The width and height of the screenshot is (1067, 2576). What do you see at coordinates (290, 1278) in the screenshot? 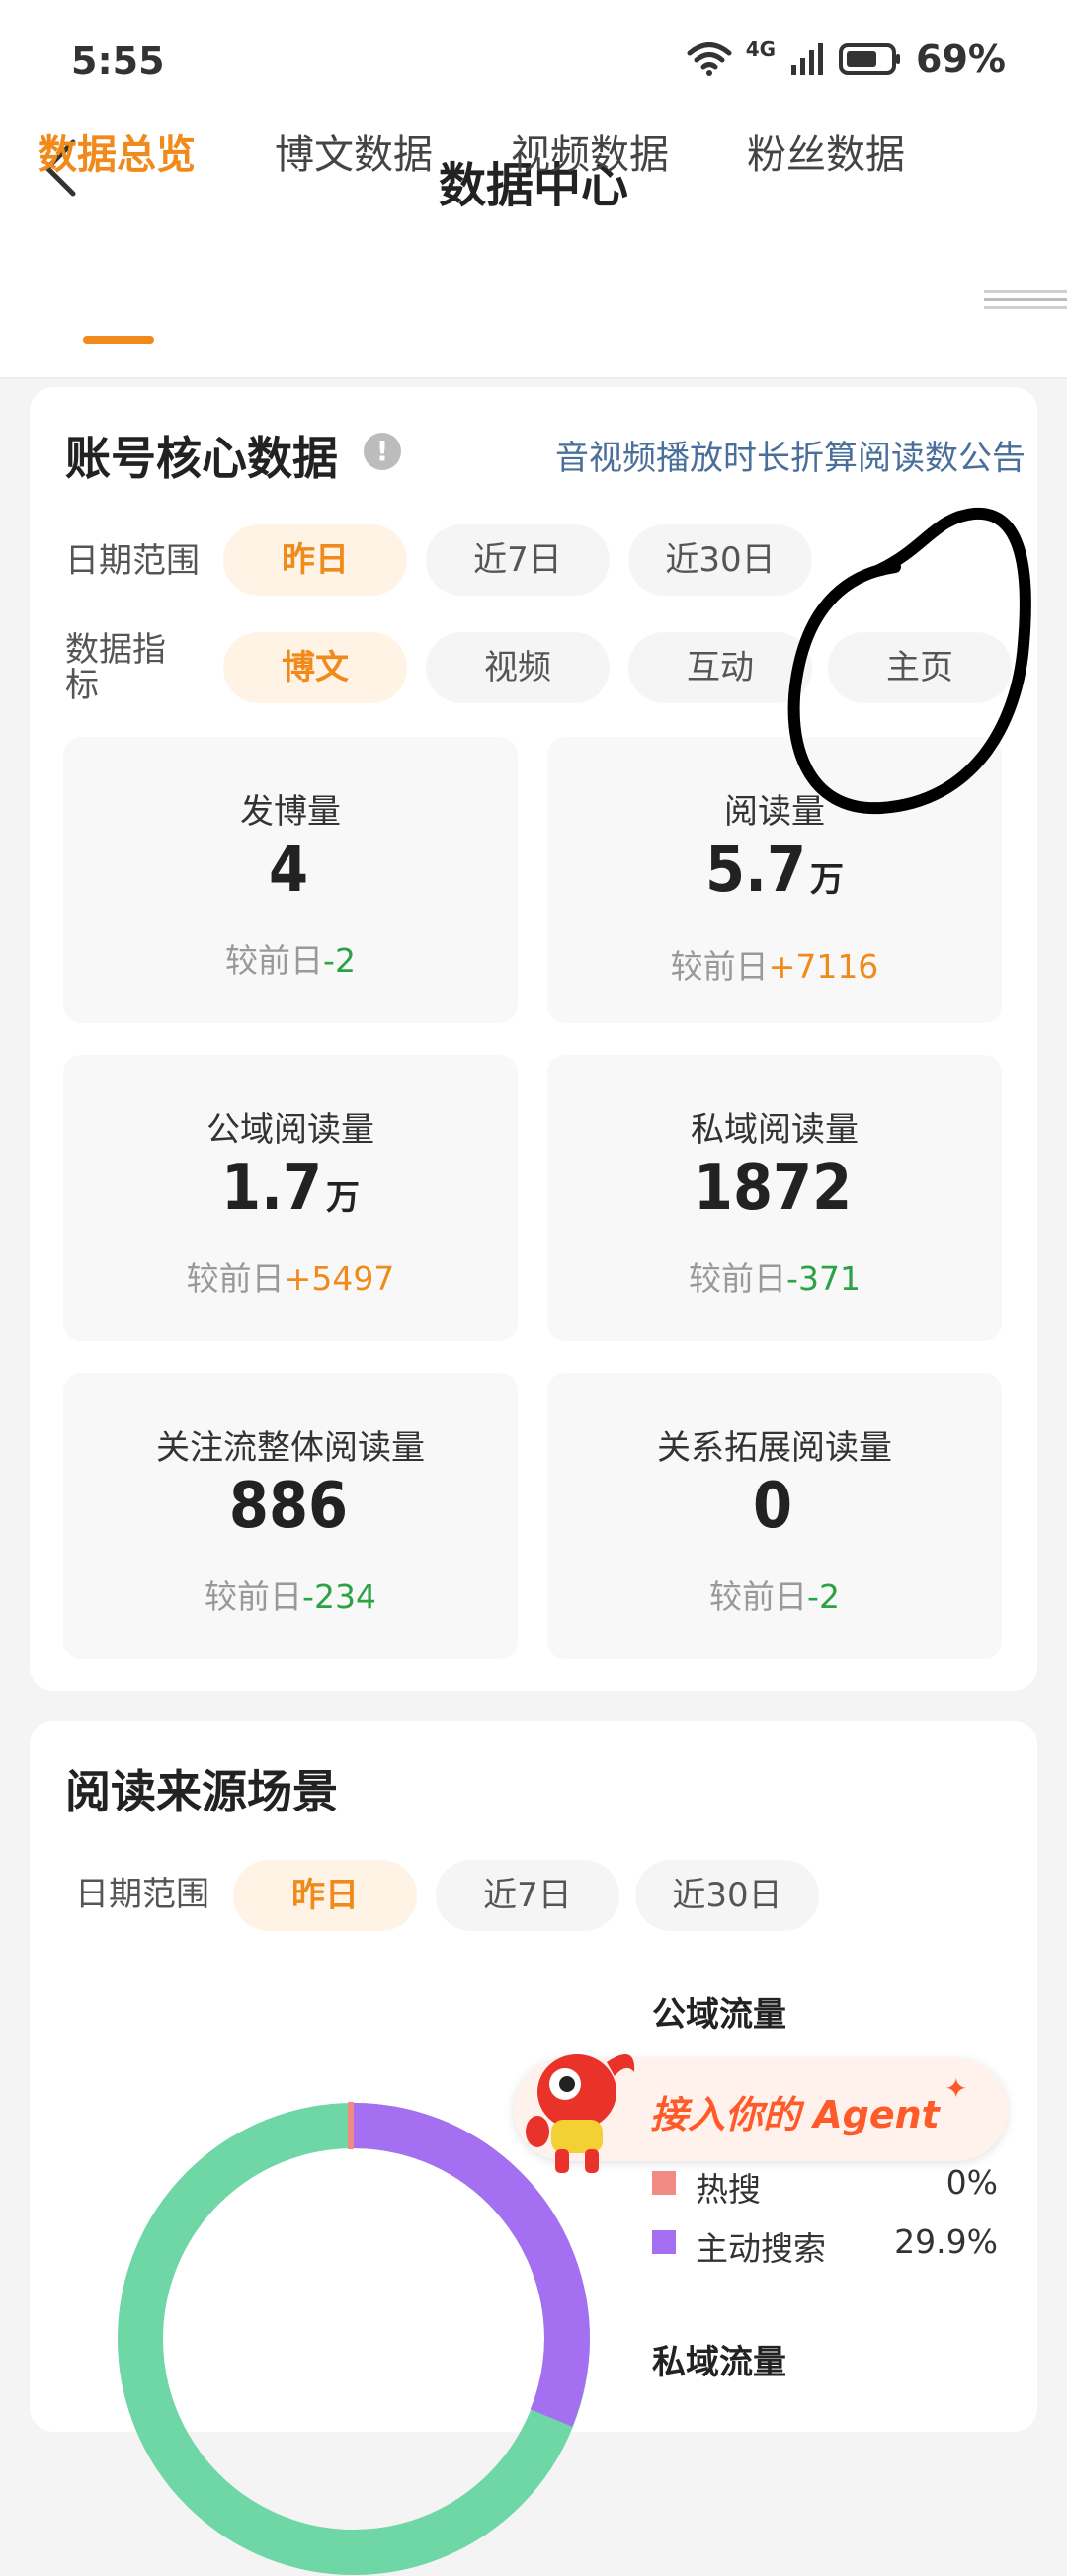
I see `metric-compare: 较前日+5497` at bounding box center [290, 1278].